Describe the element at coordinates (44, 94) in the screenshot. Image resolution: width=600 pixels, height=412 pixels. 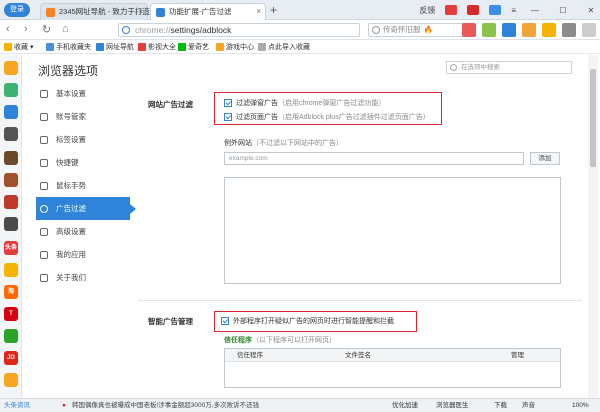
I see `gear-icon` at that location.